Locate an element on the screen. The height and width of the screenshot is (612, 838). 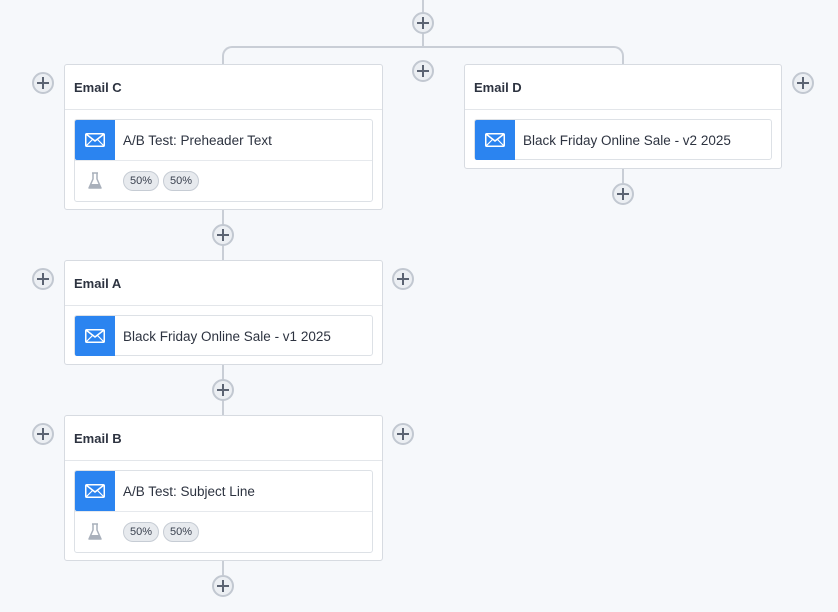
email-node-title: Email D is located at coordinates (623, 87).